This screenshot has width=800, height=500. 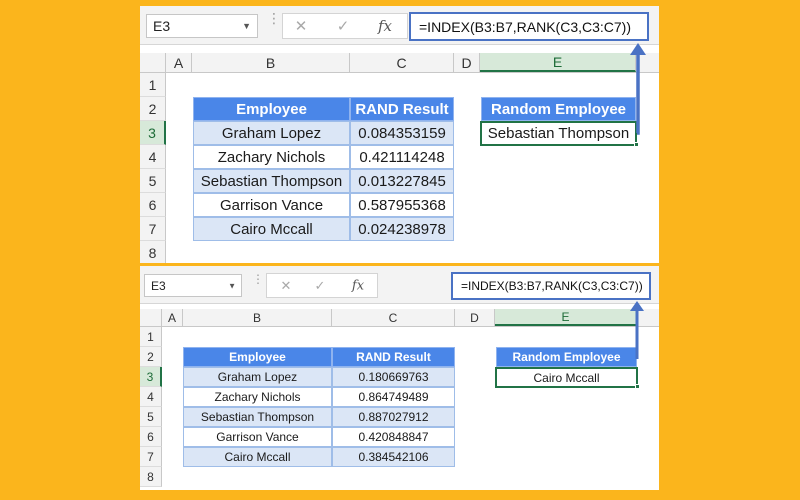 What do you see at coordinates (638, 93) in the screenshot?
I see `arrow-line` at bounding box center [638, 93].